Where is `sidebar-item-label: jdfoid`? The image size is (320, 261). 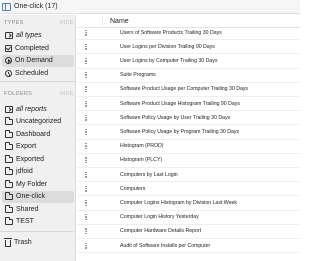 sidebar-item-label: jdfoid is located at coordinates (24, 172).